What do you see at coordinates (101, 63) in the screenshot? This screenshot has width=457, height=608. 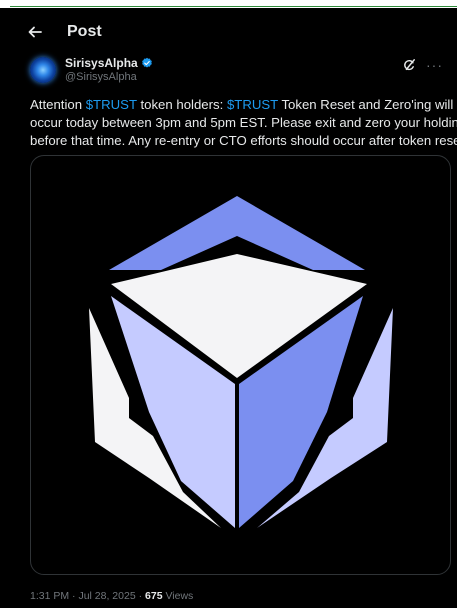 I see `display-name: SirisysAlpha` at bounding box center [101, 63].